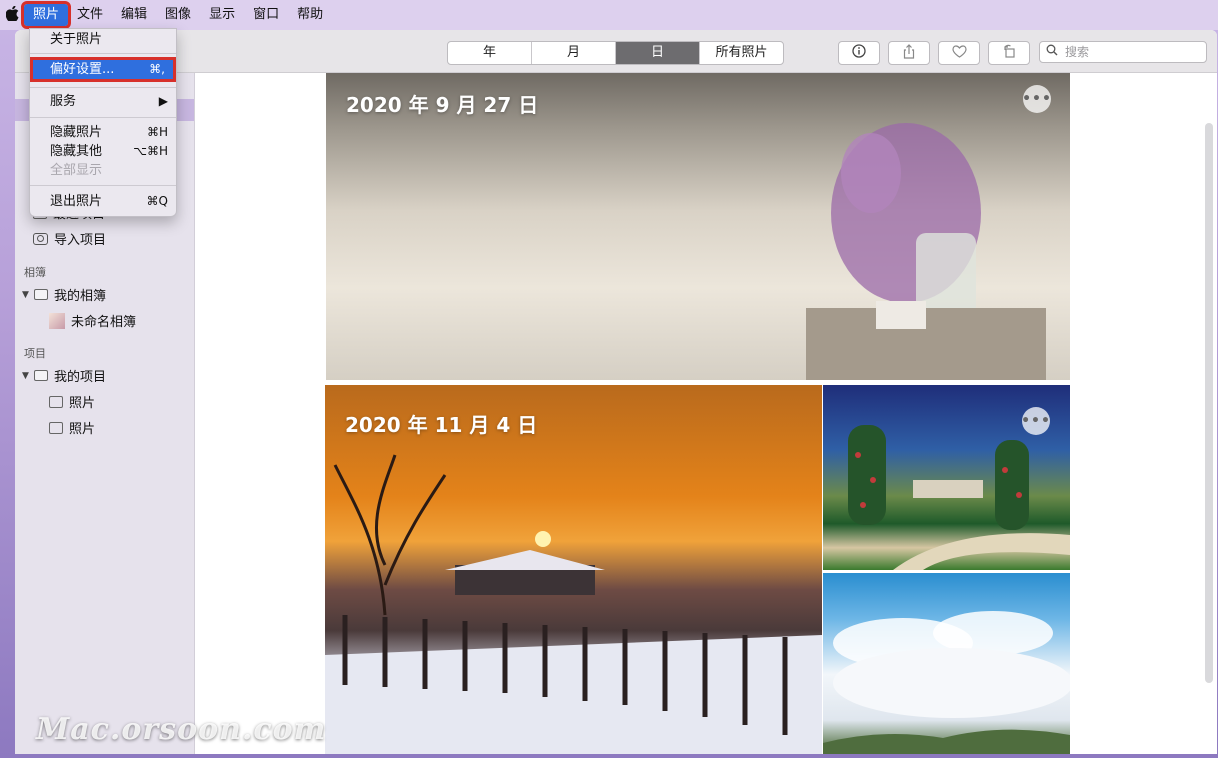  I want to click on menu-edit: 编辑, so click(134, 15).